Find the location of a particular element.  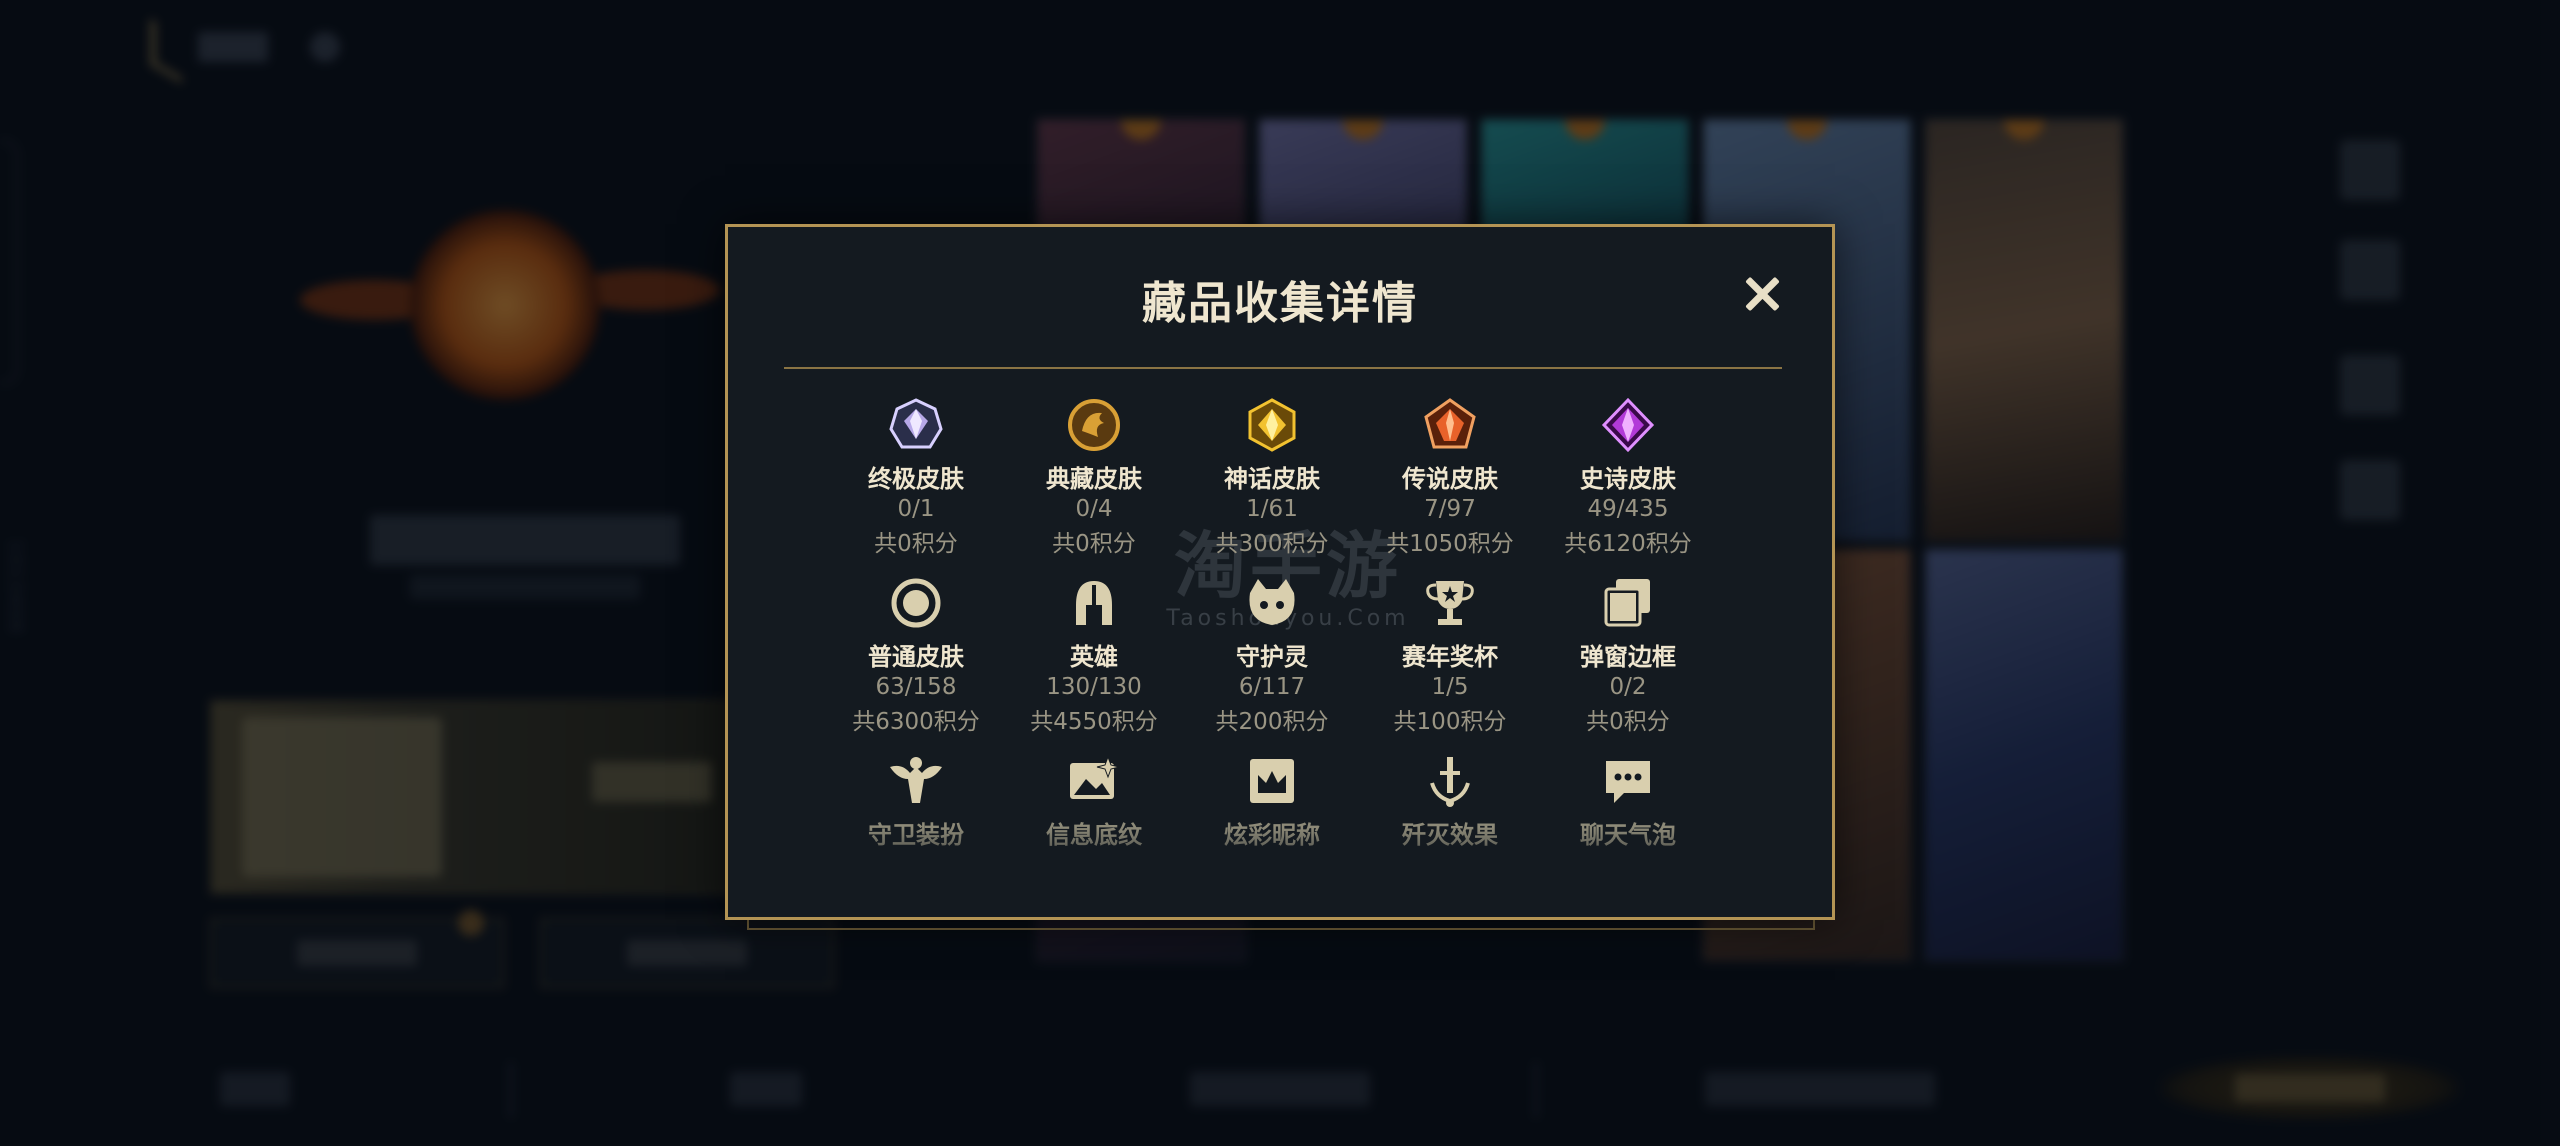

collection-item-count: 1/5 is located at coordinates (1450, 687).